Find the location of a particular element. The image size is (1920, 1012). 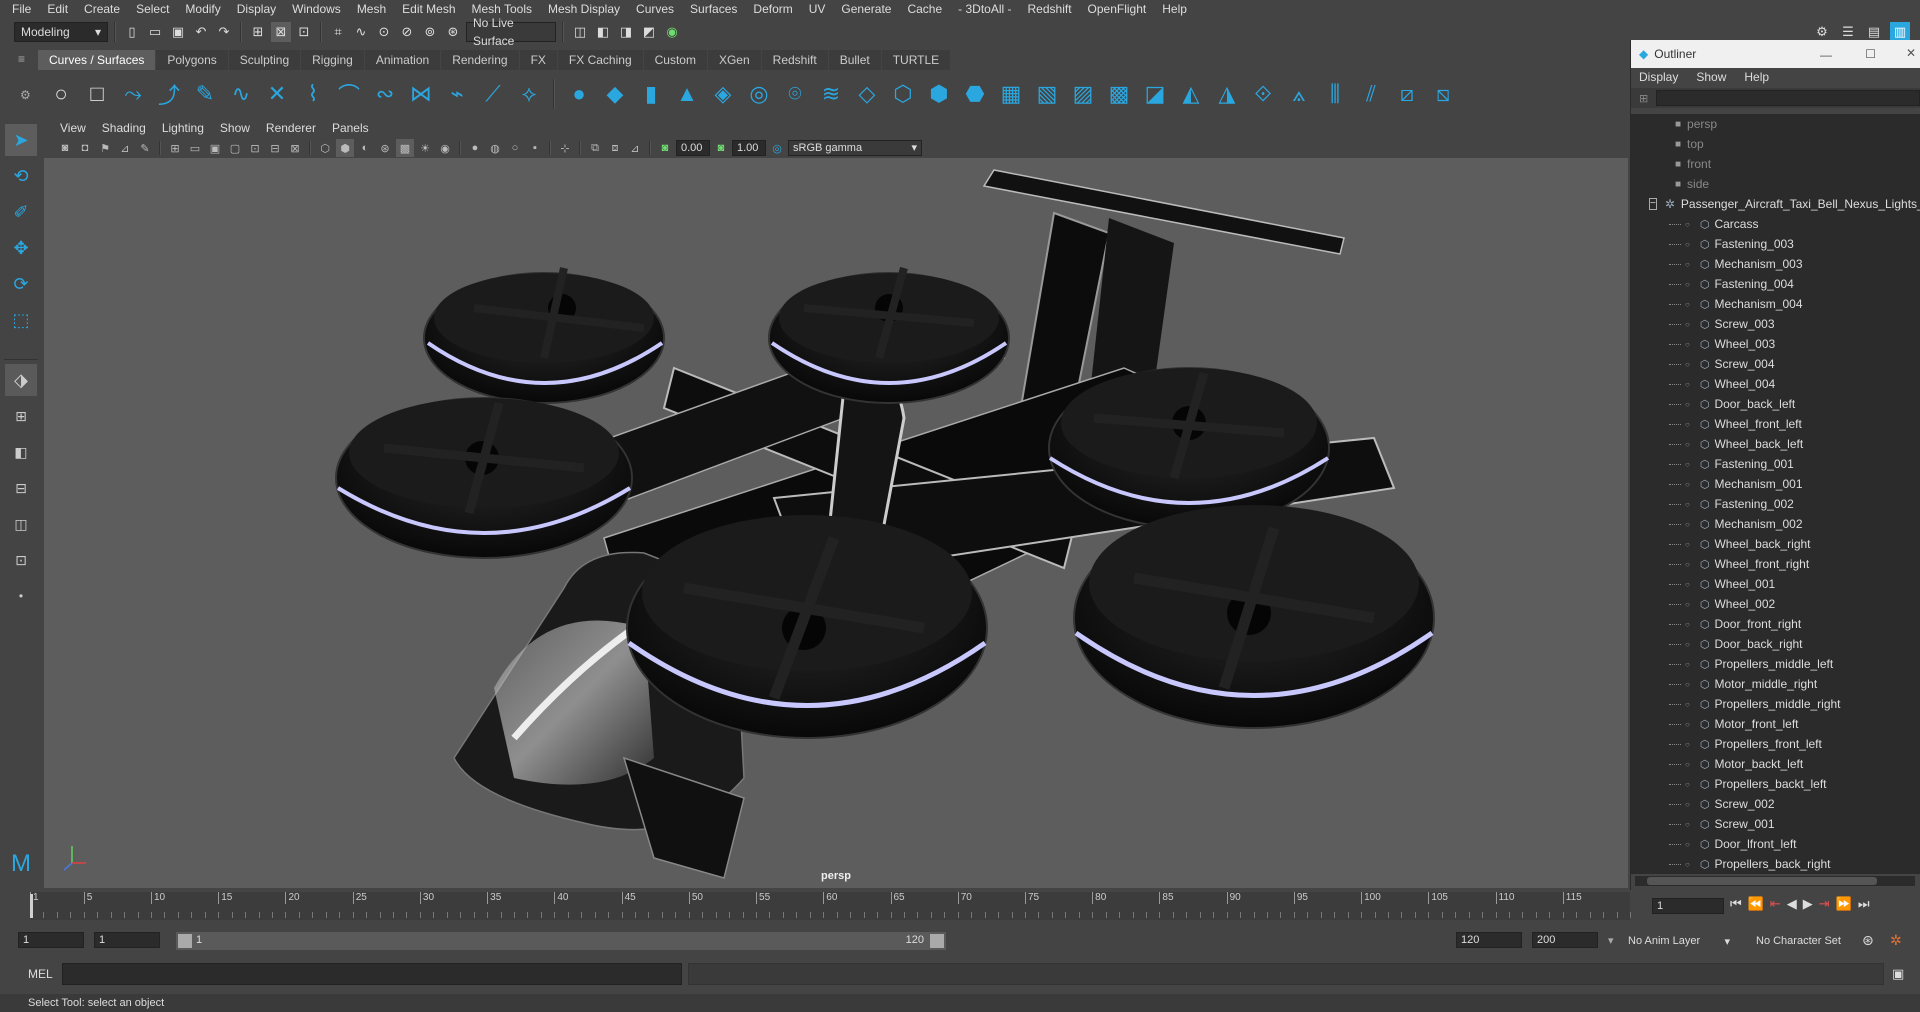

new-scene-icon: ▯ is located at coordinates (132, 32).